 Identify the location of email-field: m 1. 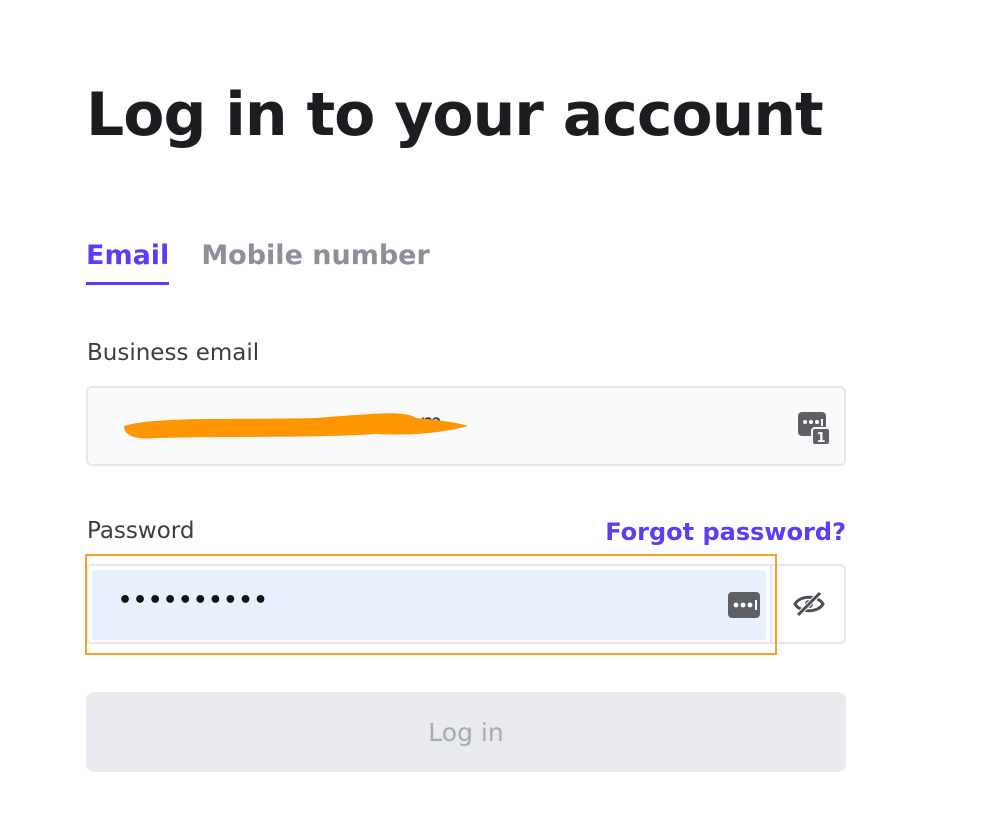
(466, 426).